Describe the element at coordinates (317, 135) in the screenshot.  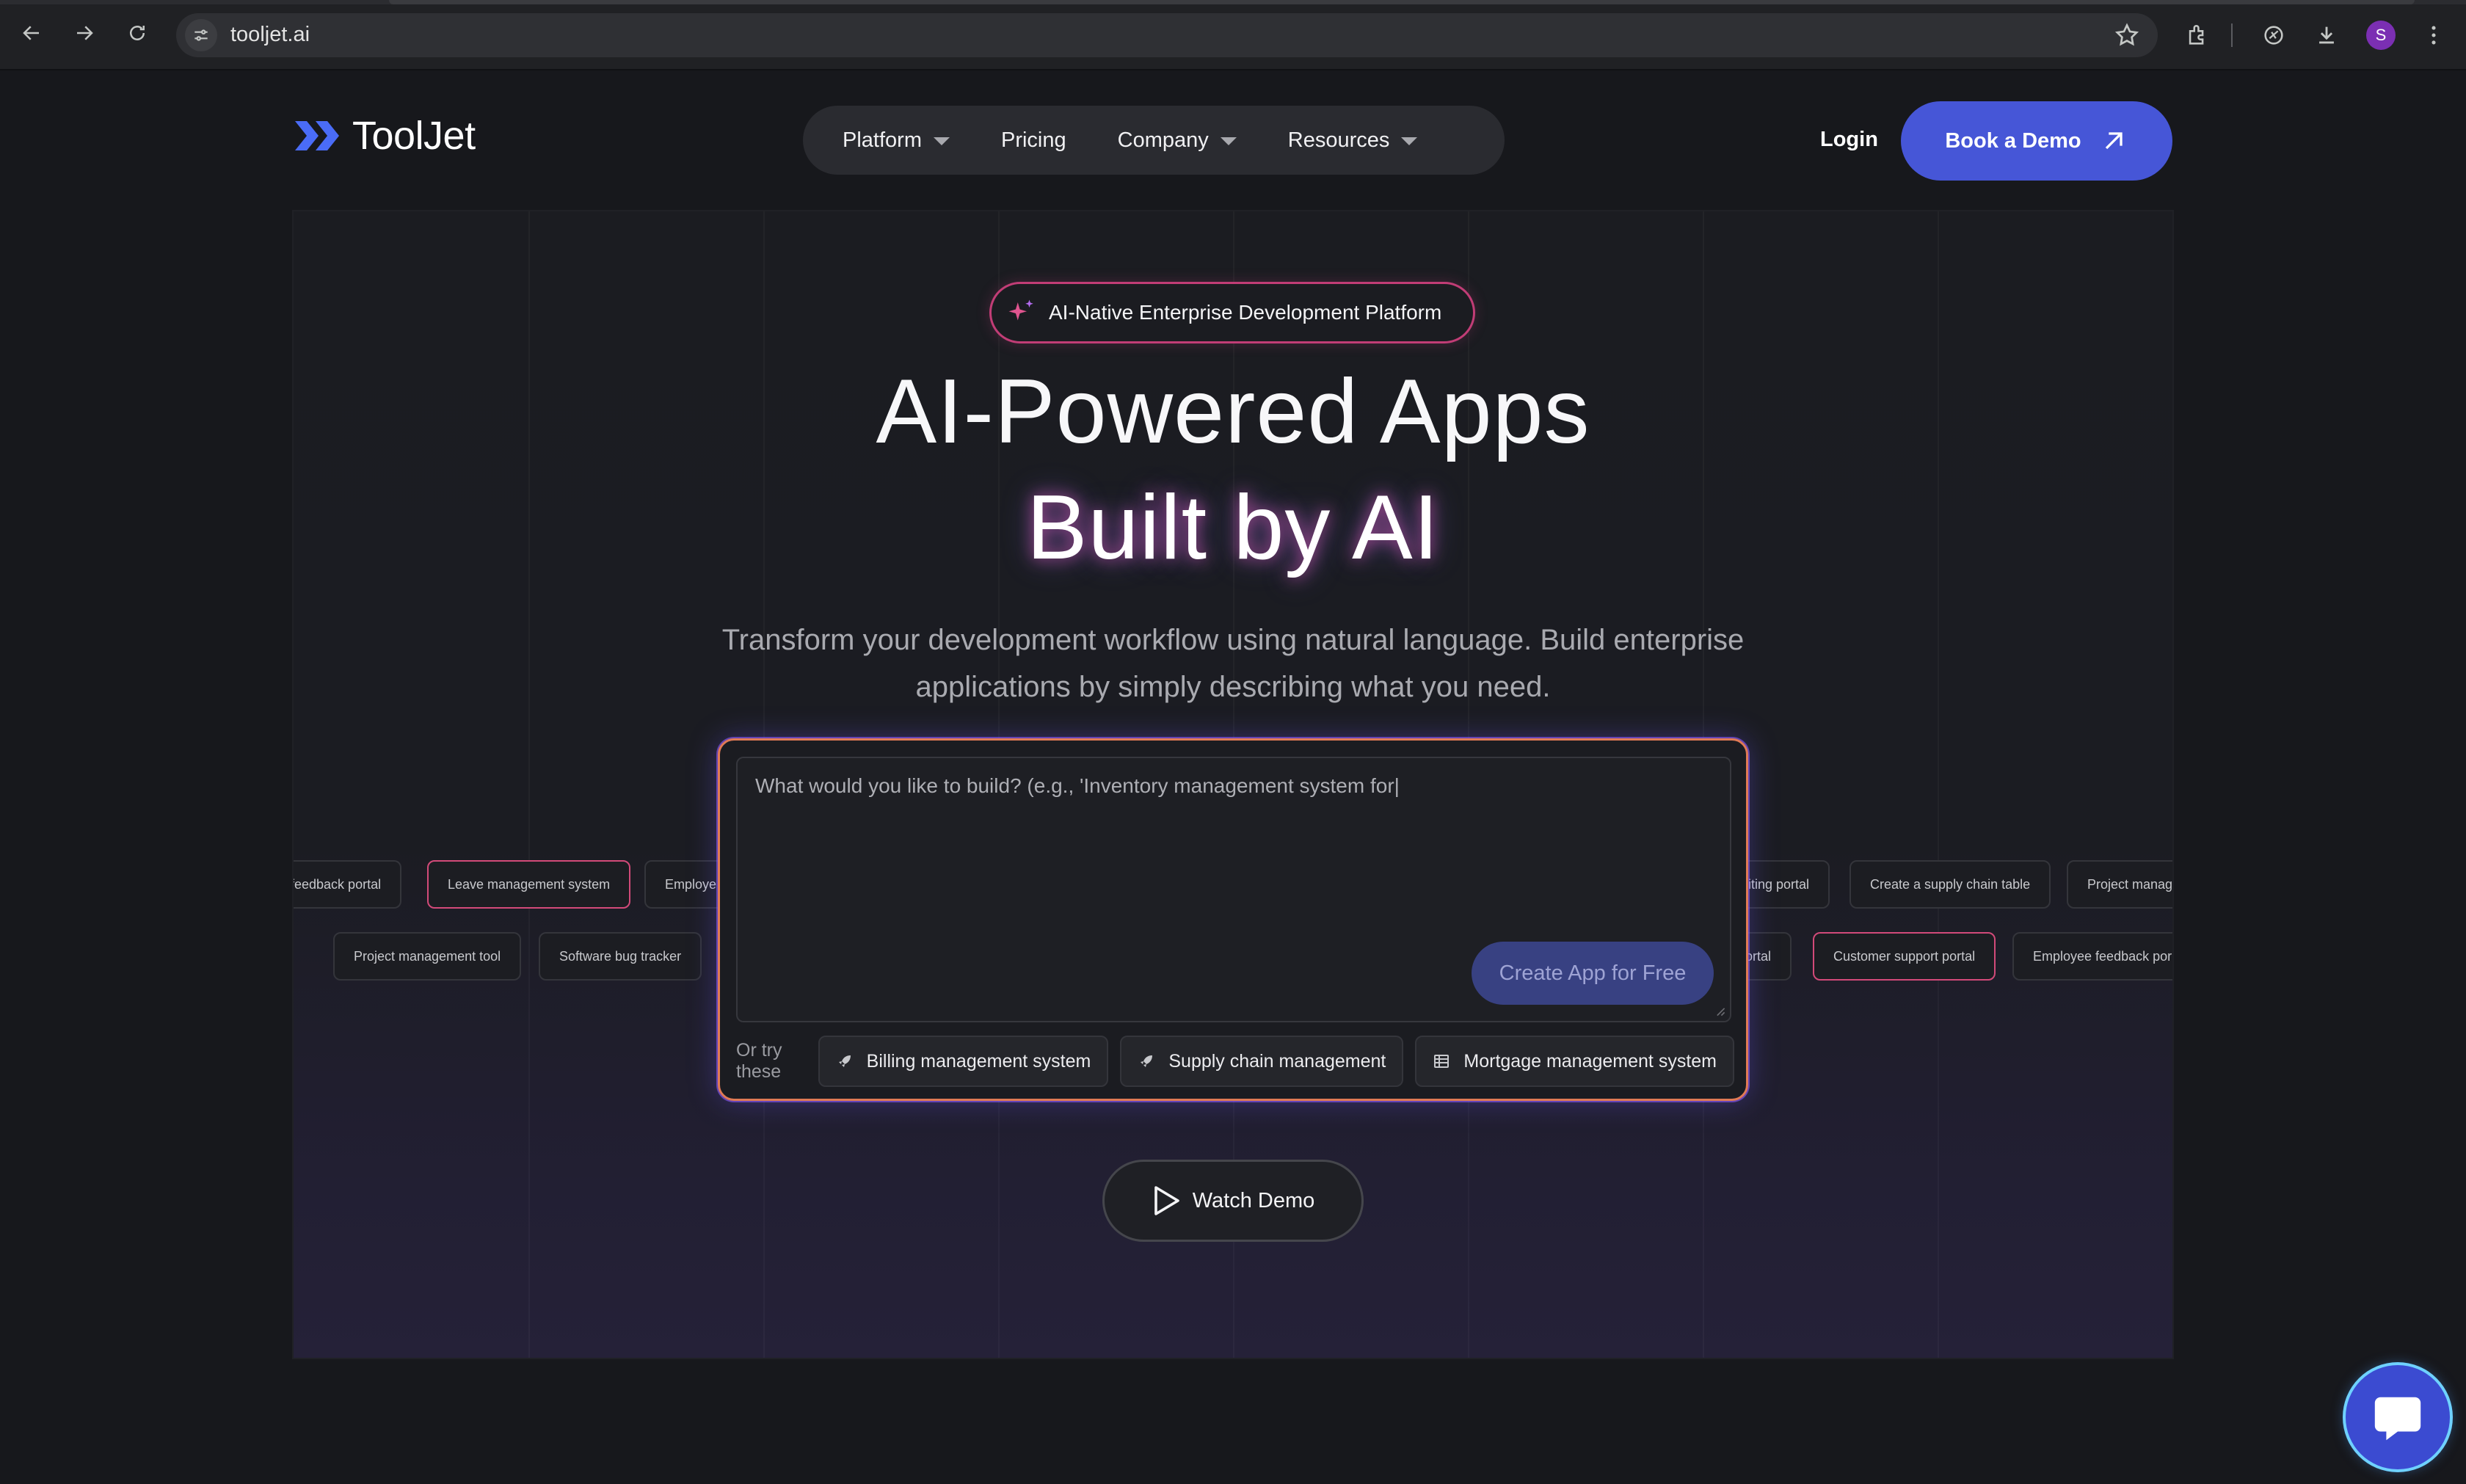
I see `tooljet-logo-icon` at that location.